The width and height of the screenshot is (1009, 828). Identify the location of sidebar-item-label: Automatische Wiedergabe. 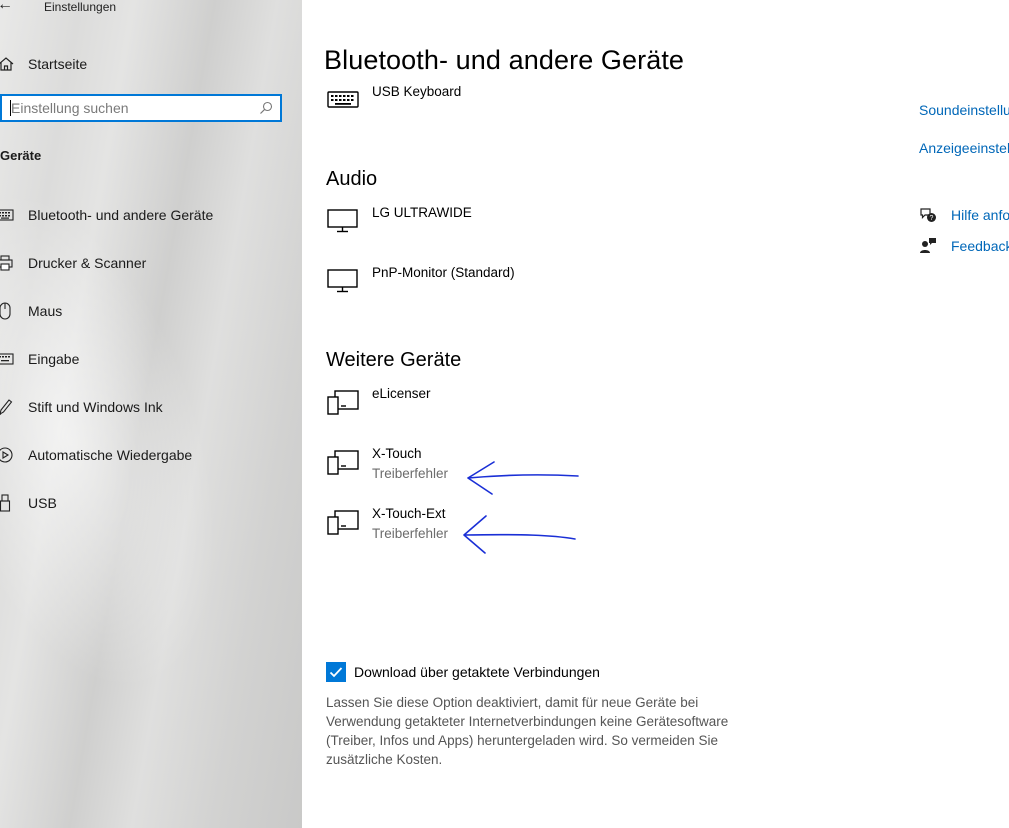
(110, 455).